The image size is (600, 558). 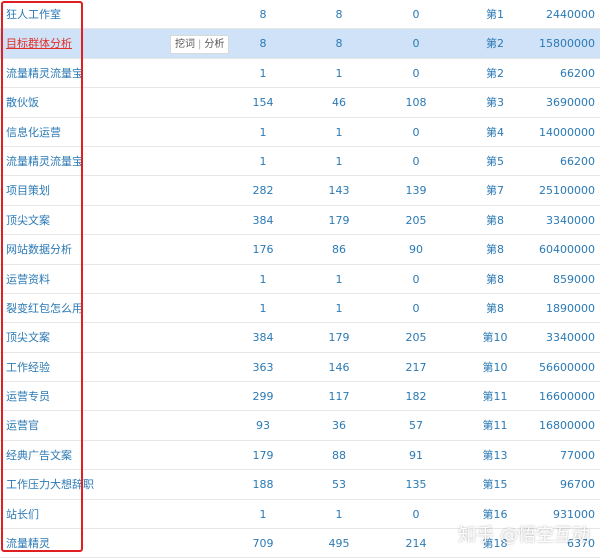 I want to click on keyword-link: 网站数据分析, so click(x=39, y=249).